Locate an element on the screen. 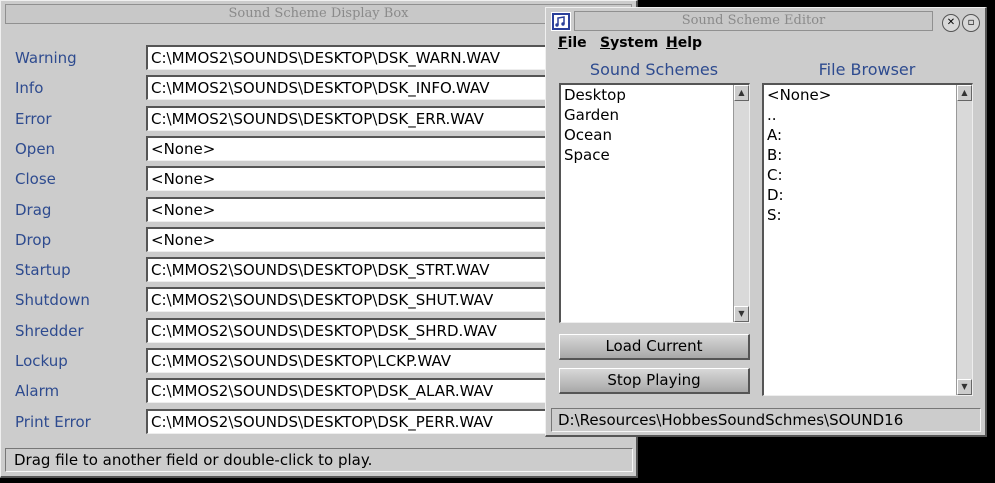  field-error: C:\MMOS2\SOUNDS\DESKTOP\DSK_ERR.WAV is located at coordinates (351, 118).